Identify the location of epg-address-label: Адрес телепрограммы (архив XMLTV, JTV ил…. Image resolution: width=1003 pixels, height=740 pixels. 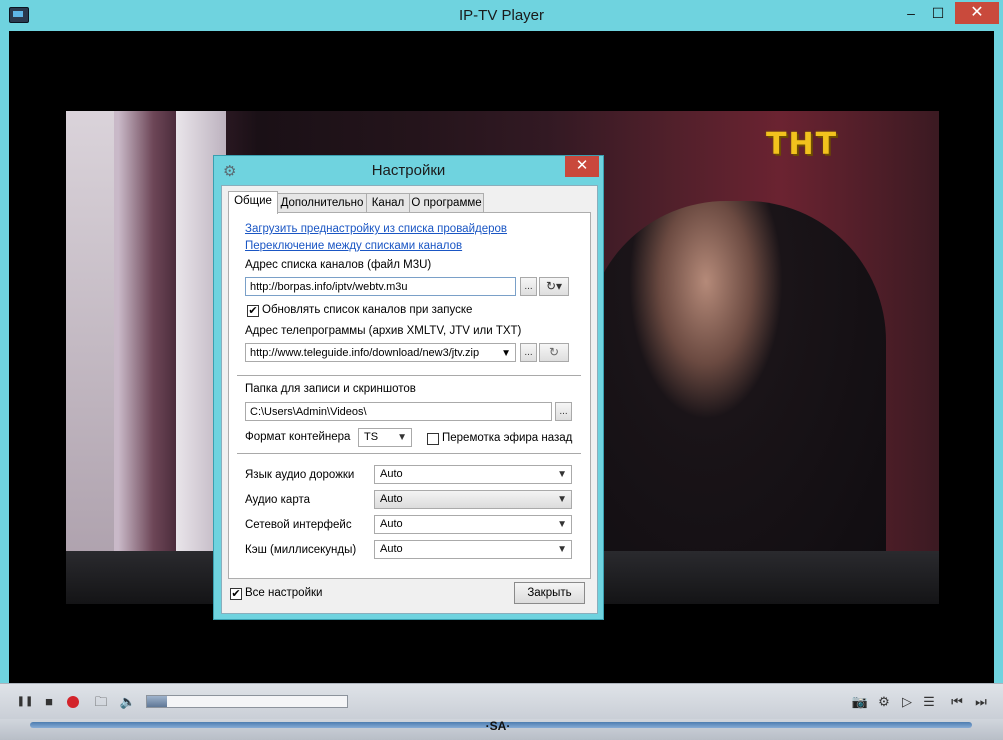
(383, 331).